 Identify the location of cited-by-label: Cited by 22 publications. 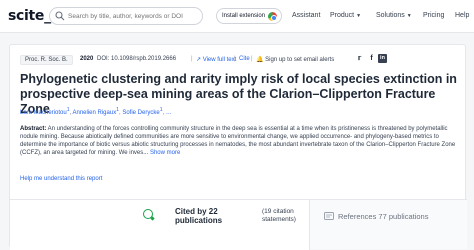
(199, 216).